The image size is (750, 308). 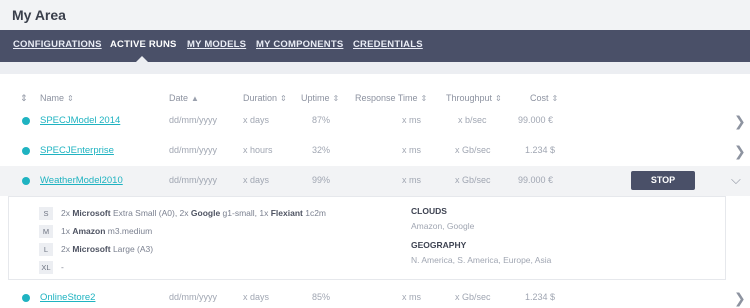 What do you see at coordinates (195, 98) in the screenshot?
I see `sort-ascending-icon: ▲` at bounding box center [195, 98].